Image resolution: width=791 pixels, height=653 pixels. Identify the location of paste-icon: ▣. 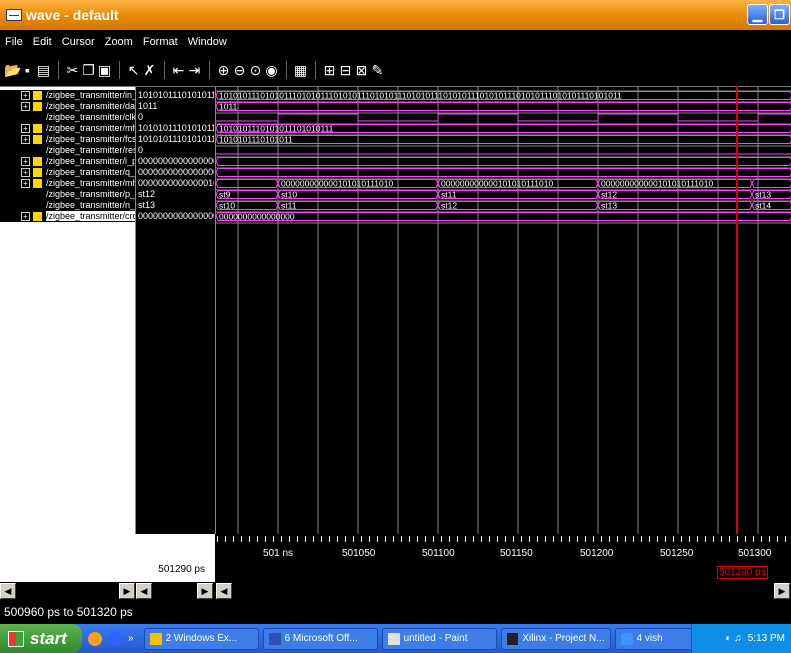
(104, 70).